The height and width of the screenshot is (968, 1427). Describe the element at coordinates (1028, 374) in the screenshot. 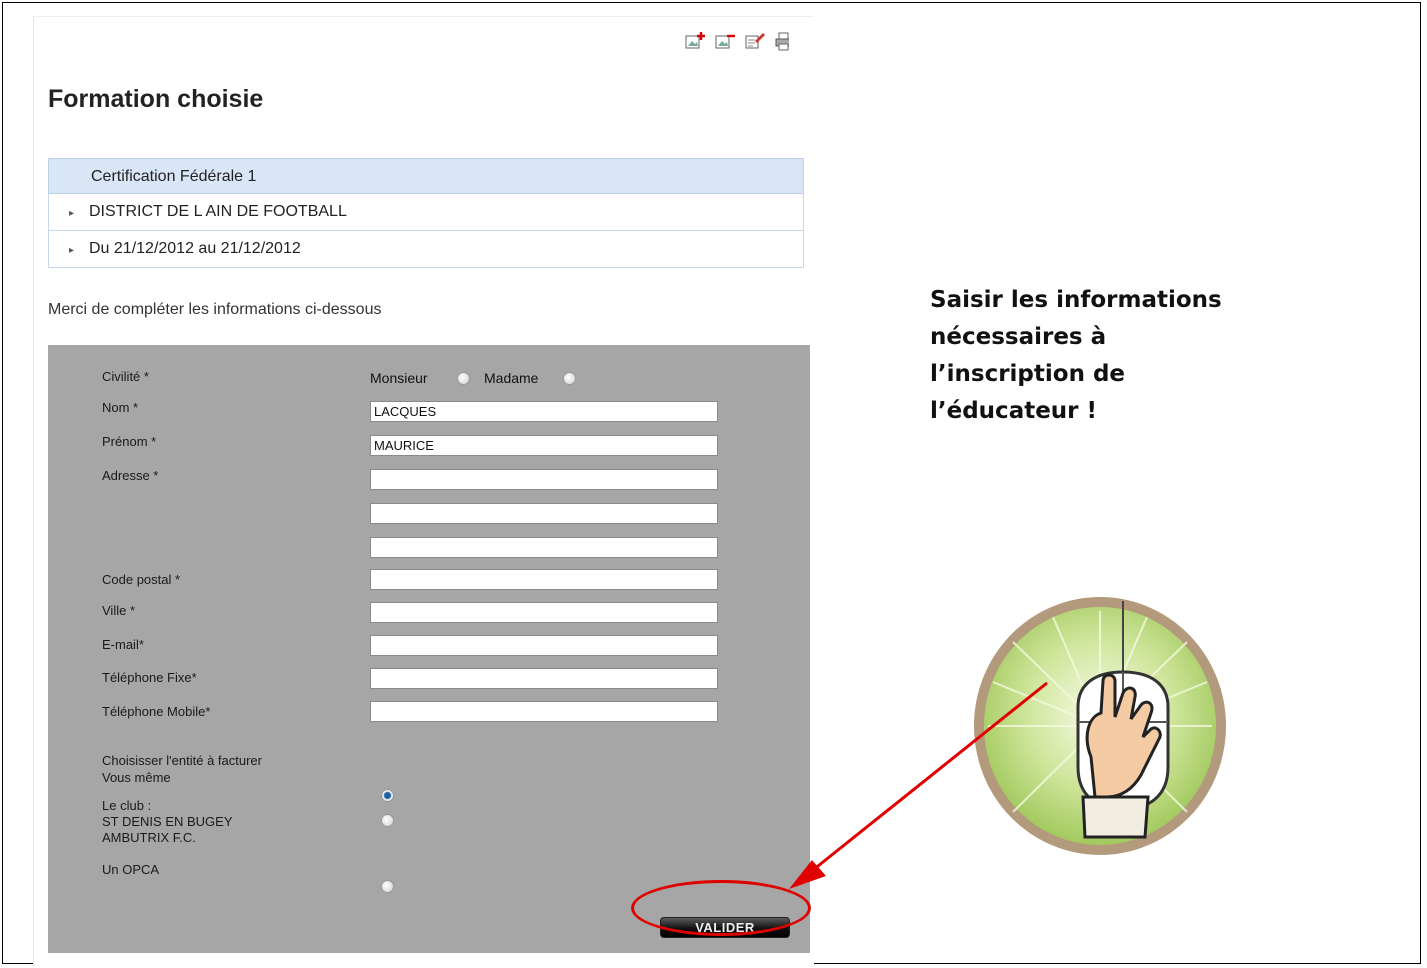

I see `callout-line-3: l’inscription de` at that location.